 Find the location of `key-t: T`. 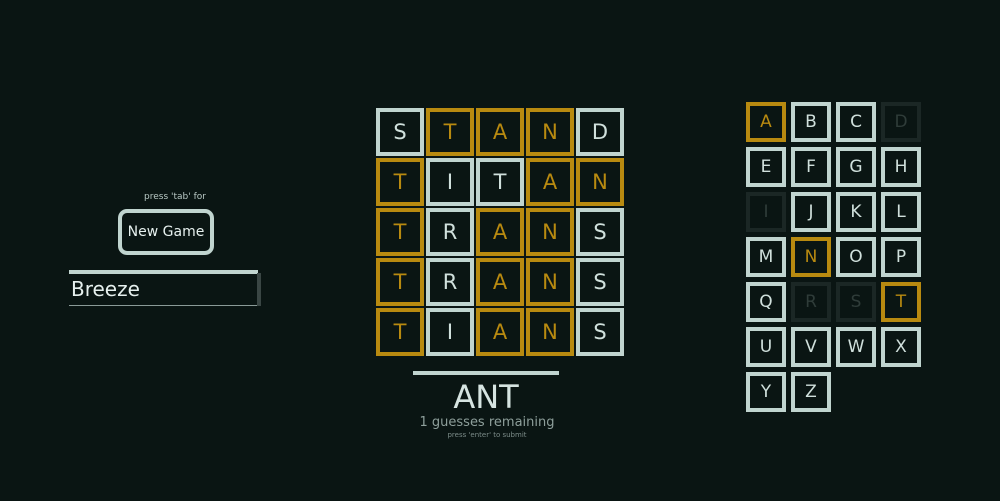

key-t: T is located at coordinates (901, 302).